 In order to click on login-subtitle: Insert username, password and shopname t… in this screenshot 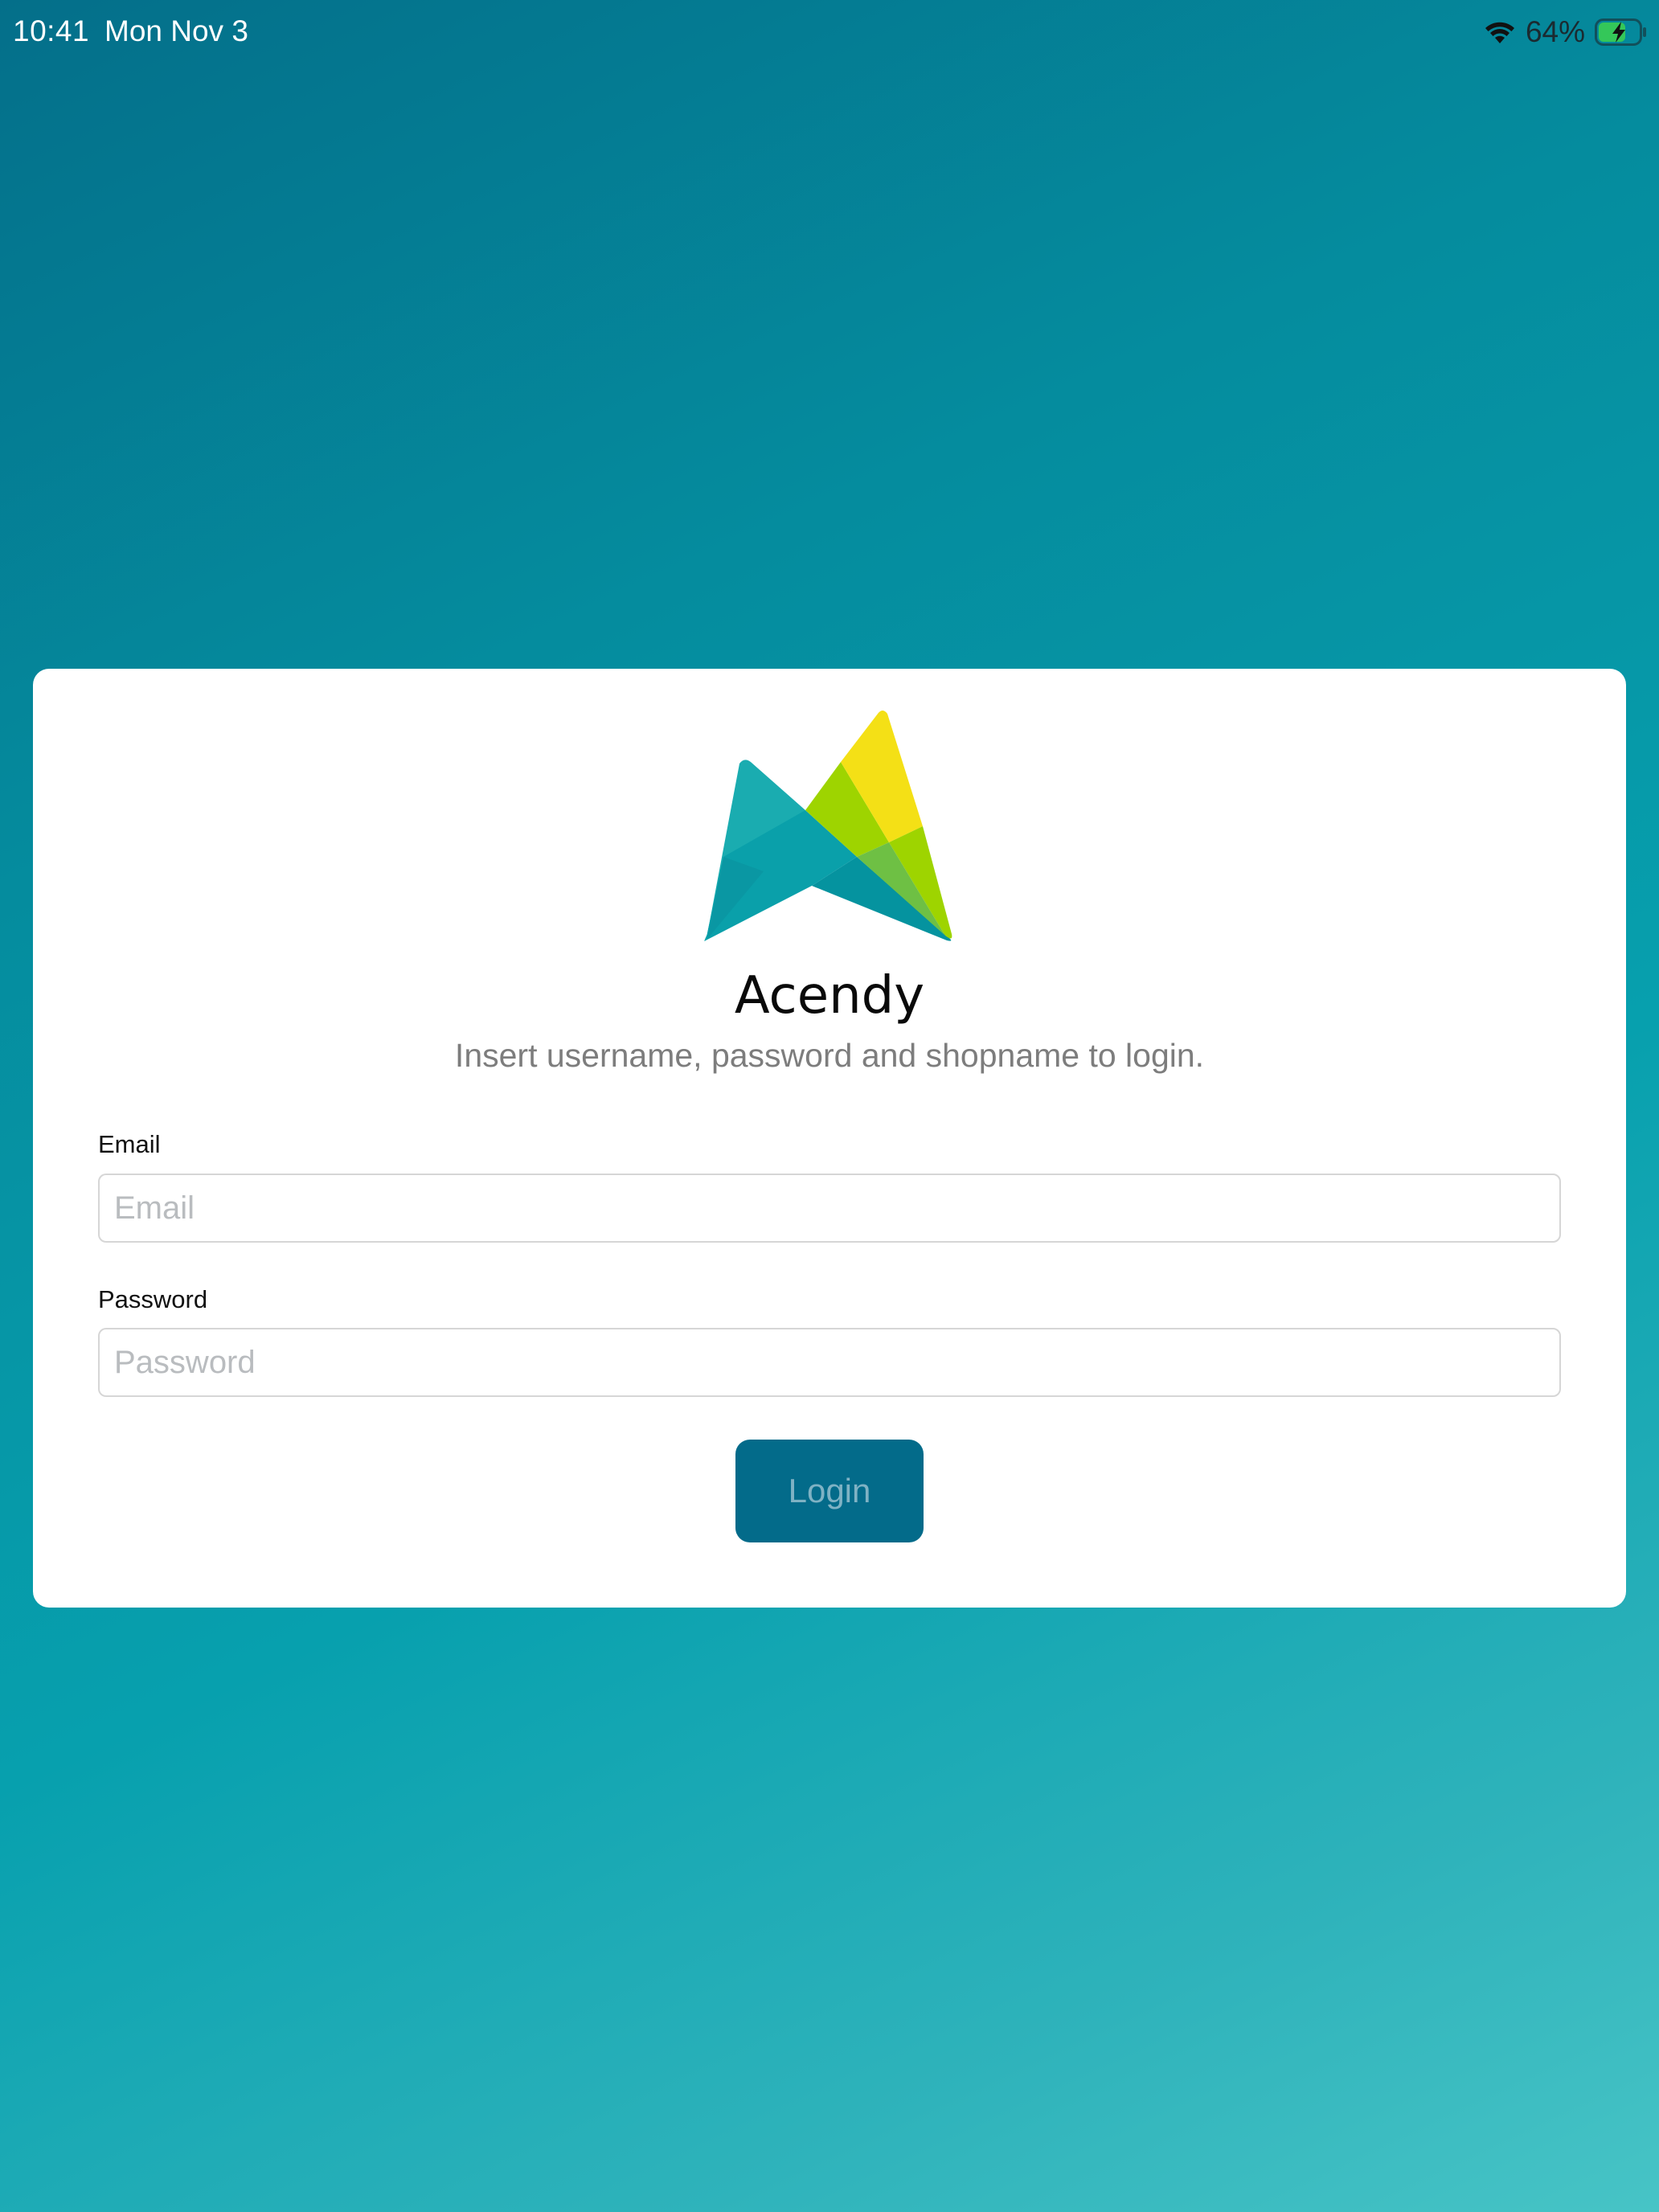, I will do `click(829, 1055)`.